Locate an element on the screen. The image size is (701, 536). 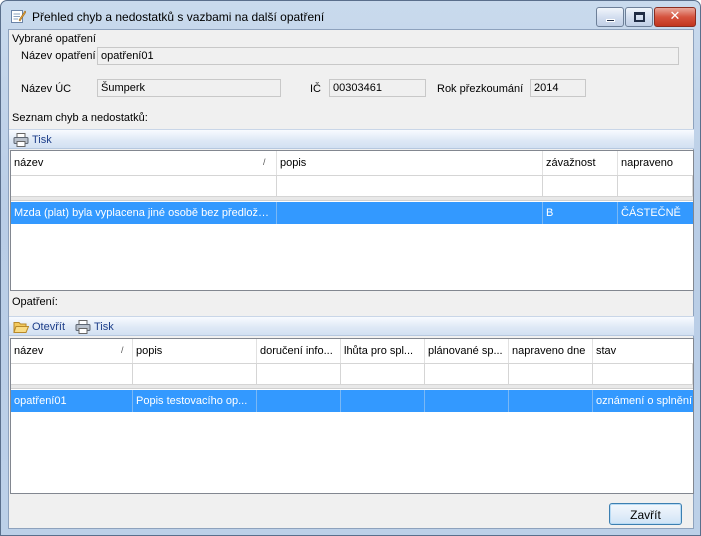
measures-toolbar: Otevřít Tisk is located at coordinates (351, 326).